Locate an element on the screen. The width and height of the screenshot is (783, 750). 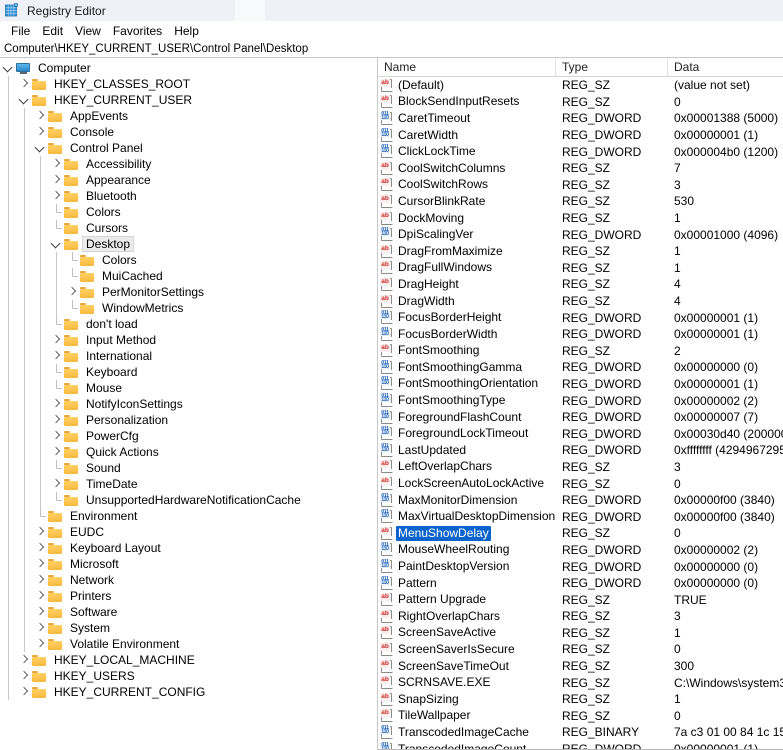
tree-item-don-t-load: don't load is located at coordinates (188, 324).